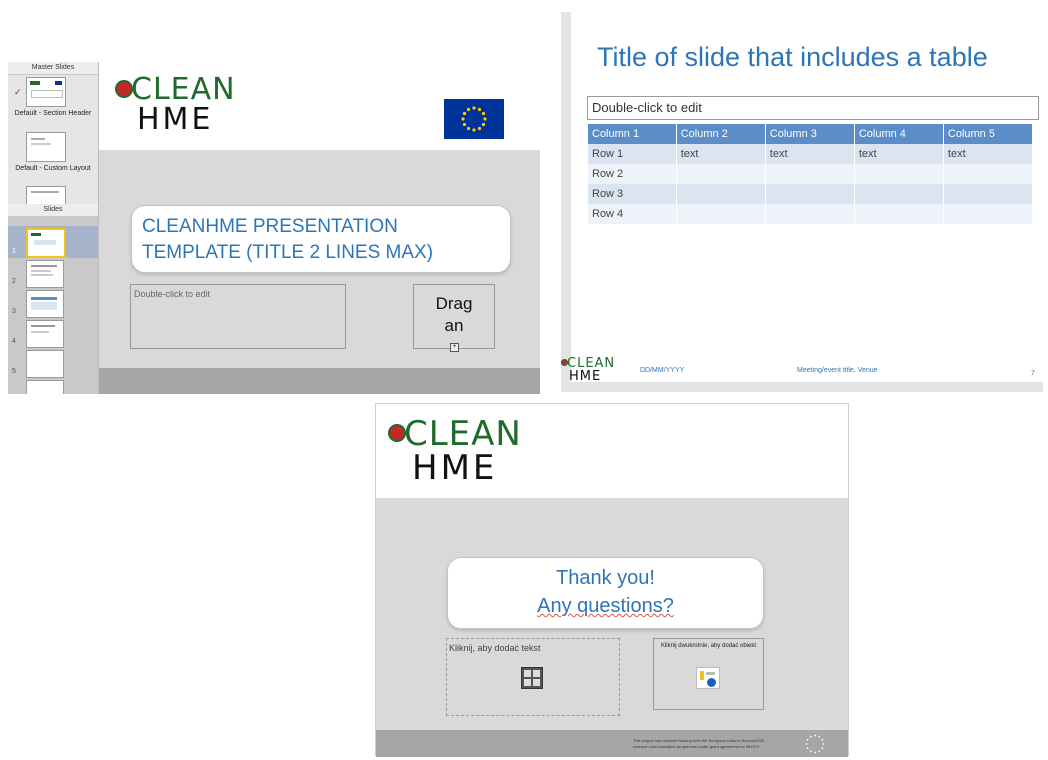 The image size is (1048, 760). Describe the element at coordinates (46, 92) in the screenshot. I see `master-thumb-section-header` at that location.